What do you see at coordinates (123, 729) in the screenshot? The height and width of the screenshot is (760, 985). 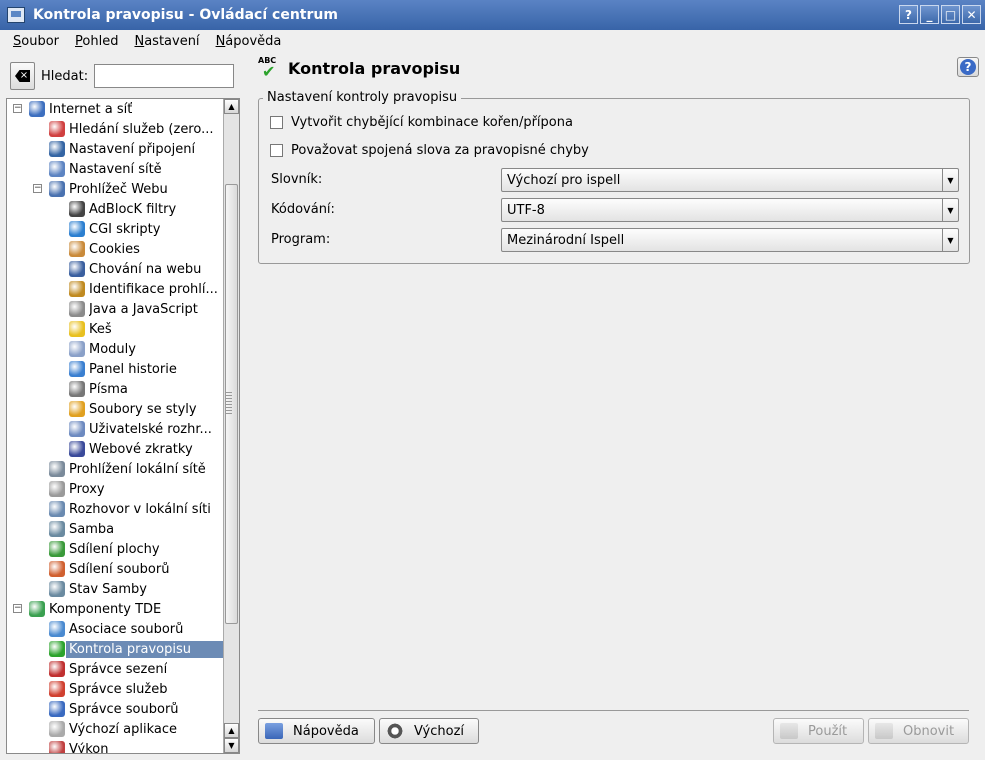 I see `tree-item-label: Výchozí aplikace` at bounding box center [123, 729].